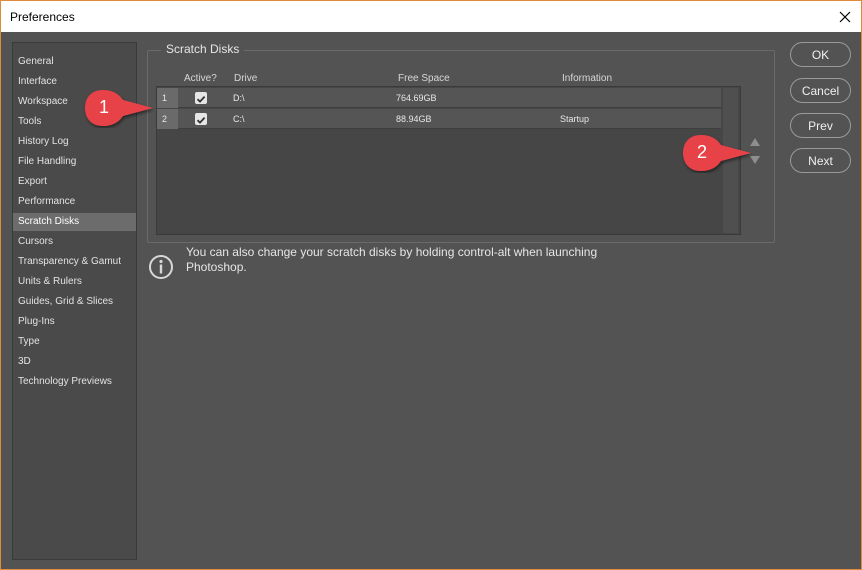 This screenshot has height=570, width=862. Describe the element at coordinates (74, 302) in the screenshot. I see `sidebar-item-guides-grid-slices: Guides, Grid & Slices` at that location.